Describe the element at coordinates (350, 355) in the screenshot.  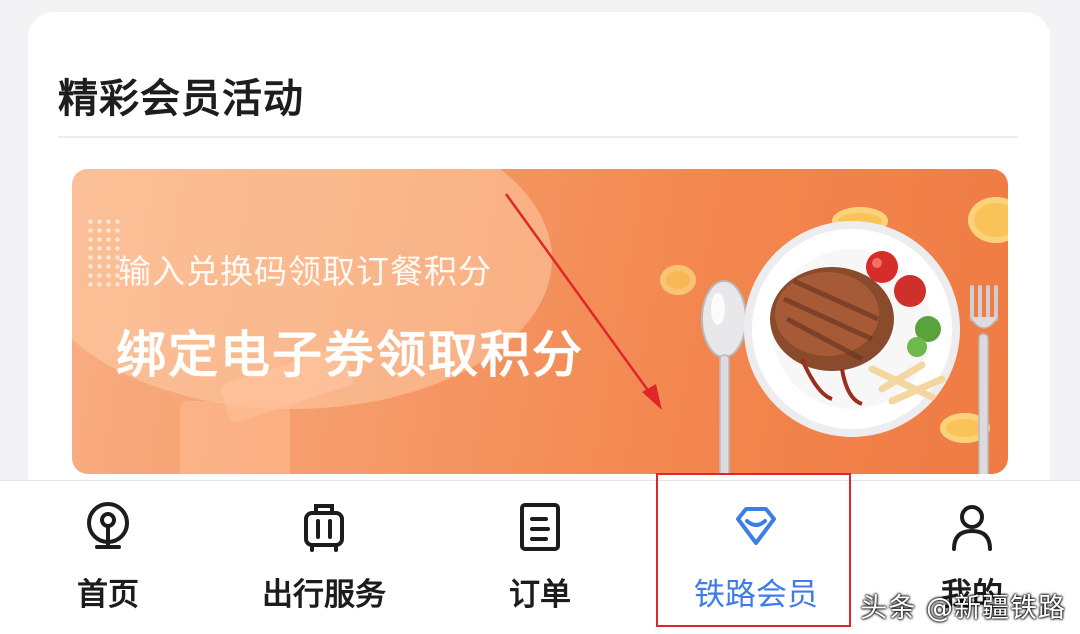
I see `banner-headline: 绑定电子券领取积分` at that location.